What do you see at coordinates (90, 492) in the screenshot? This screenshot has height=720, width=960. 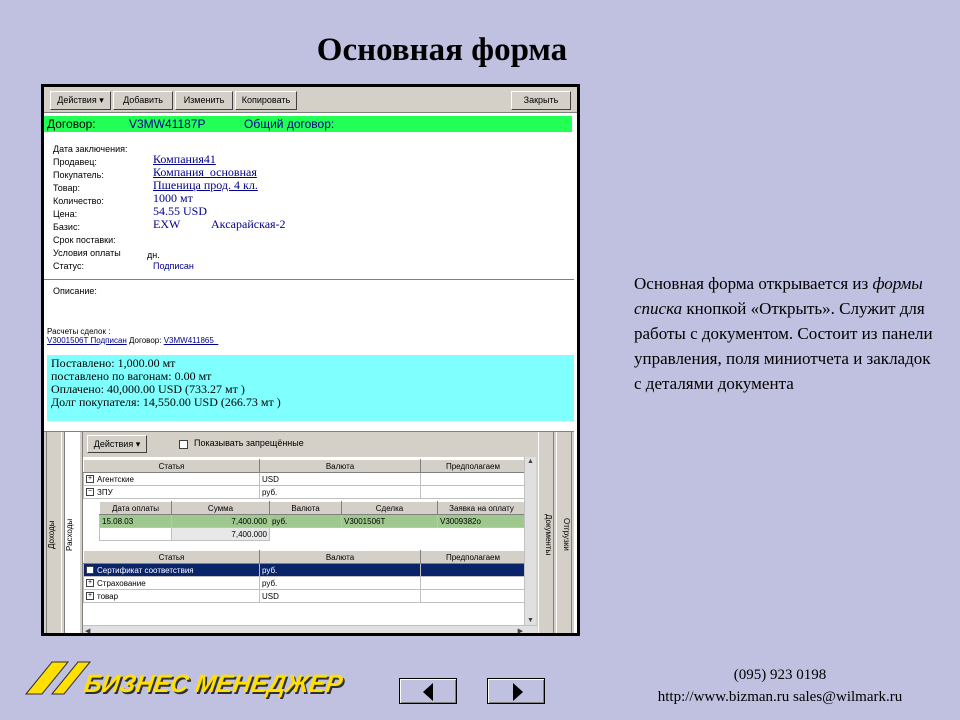 I see `collapse-icon: −` at bounding box center [90, 492].